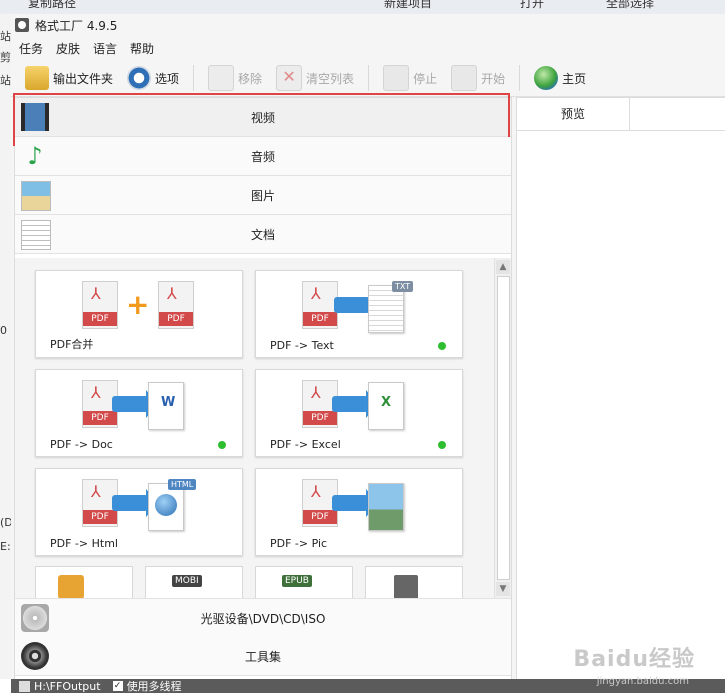 This screenshot has height=694, width=725. What do you see at coordinates (35, 156) in the screenshot?
I see `music-note-icon: ♪` at bounding box center [35, 156].